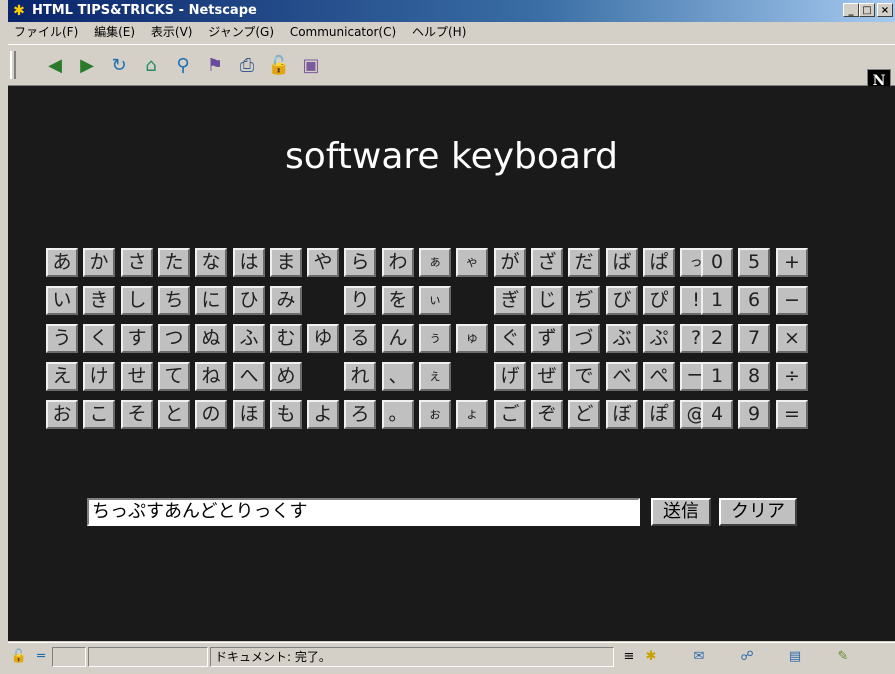 This screenshot has height=674, width=895. I want to click on kana-key: る, so click(360, 338).